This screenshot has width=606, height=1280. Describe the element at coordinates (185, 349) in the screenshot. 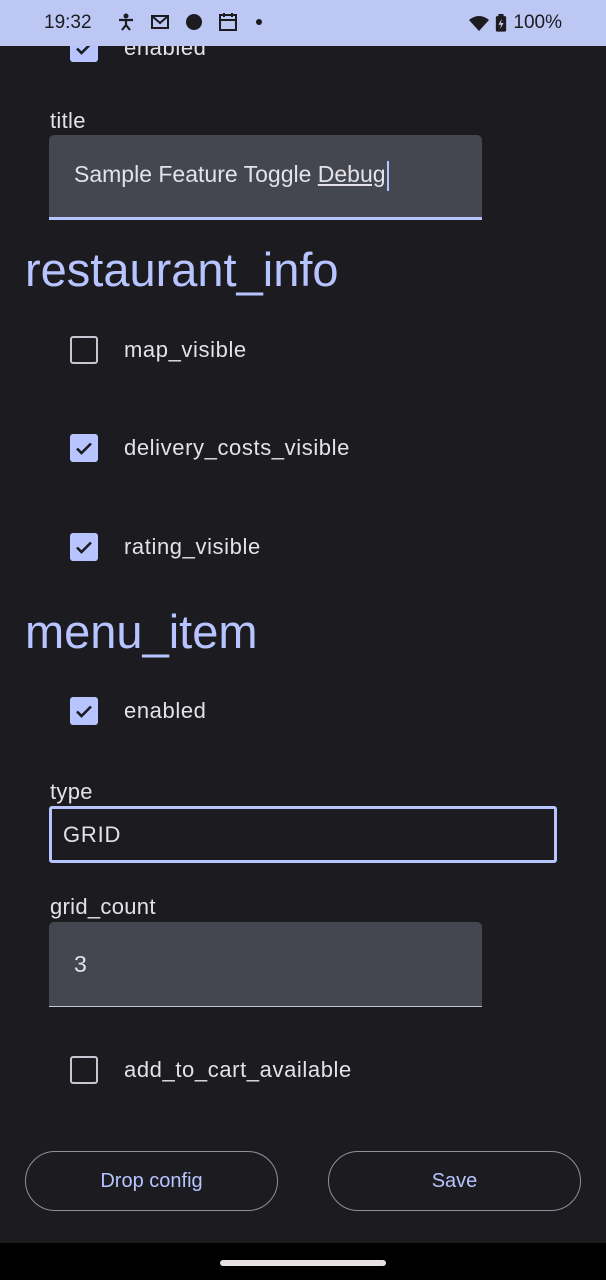

I see `toggle-label: map_visible` at that location.